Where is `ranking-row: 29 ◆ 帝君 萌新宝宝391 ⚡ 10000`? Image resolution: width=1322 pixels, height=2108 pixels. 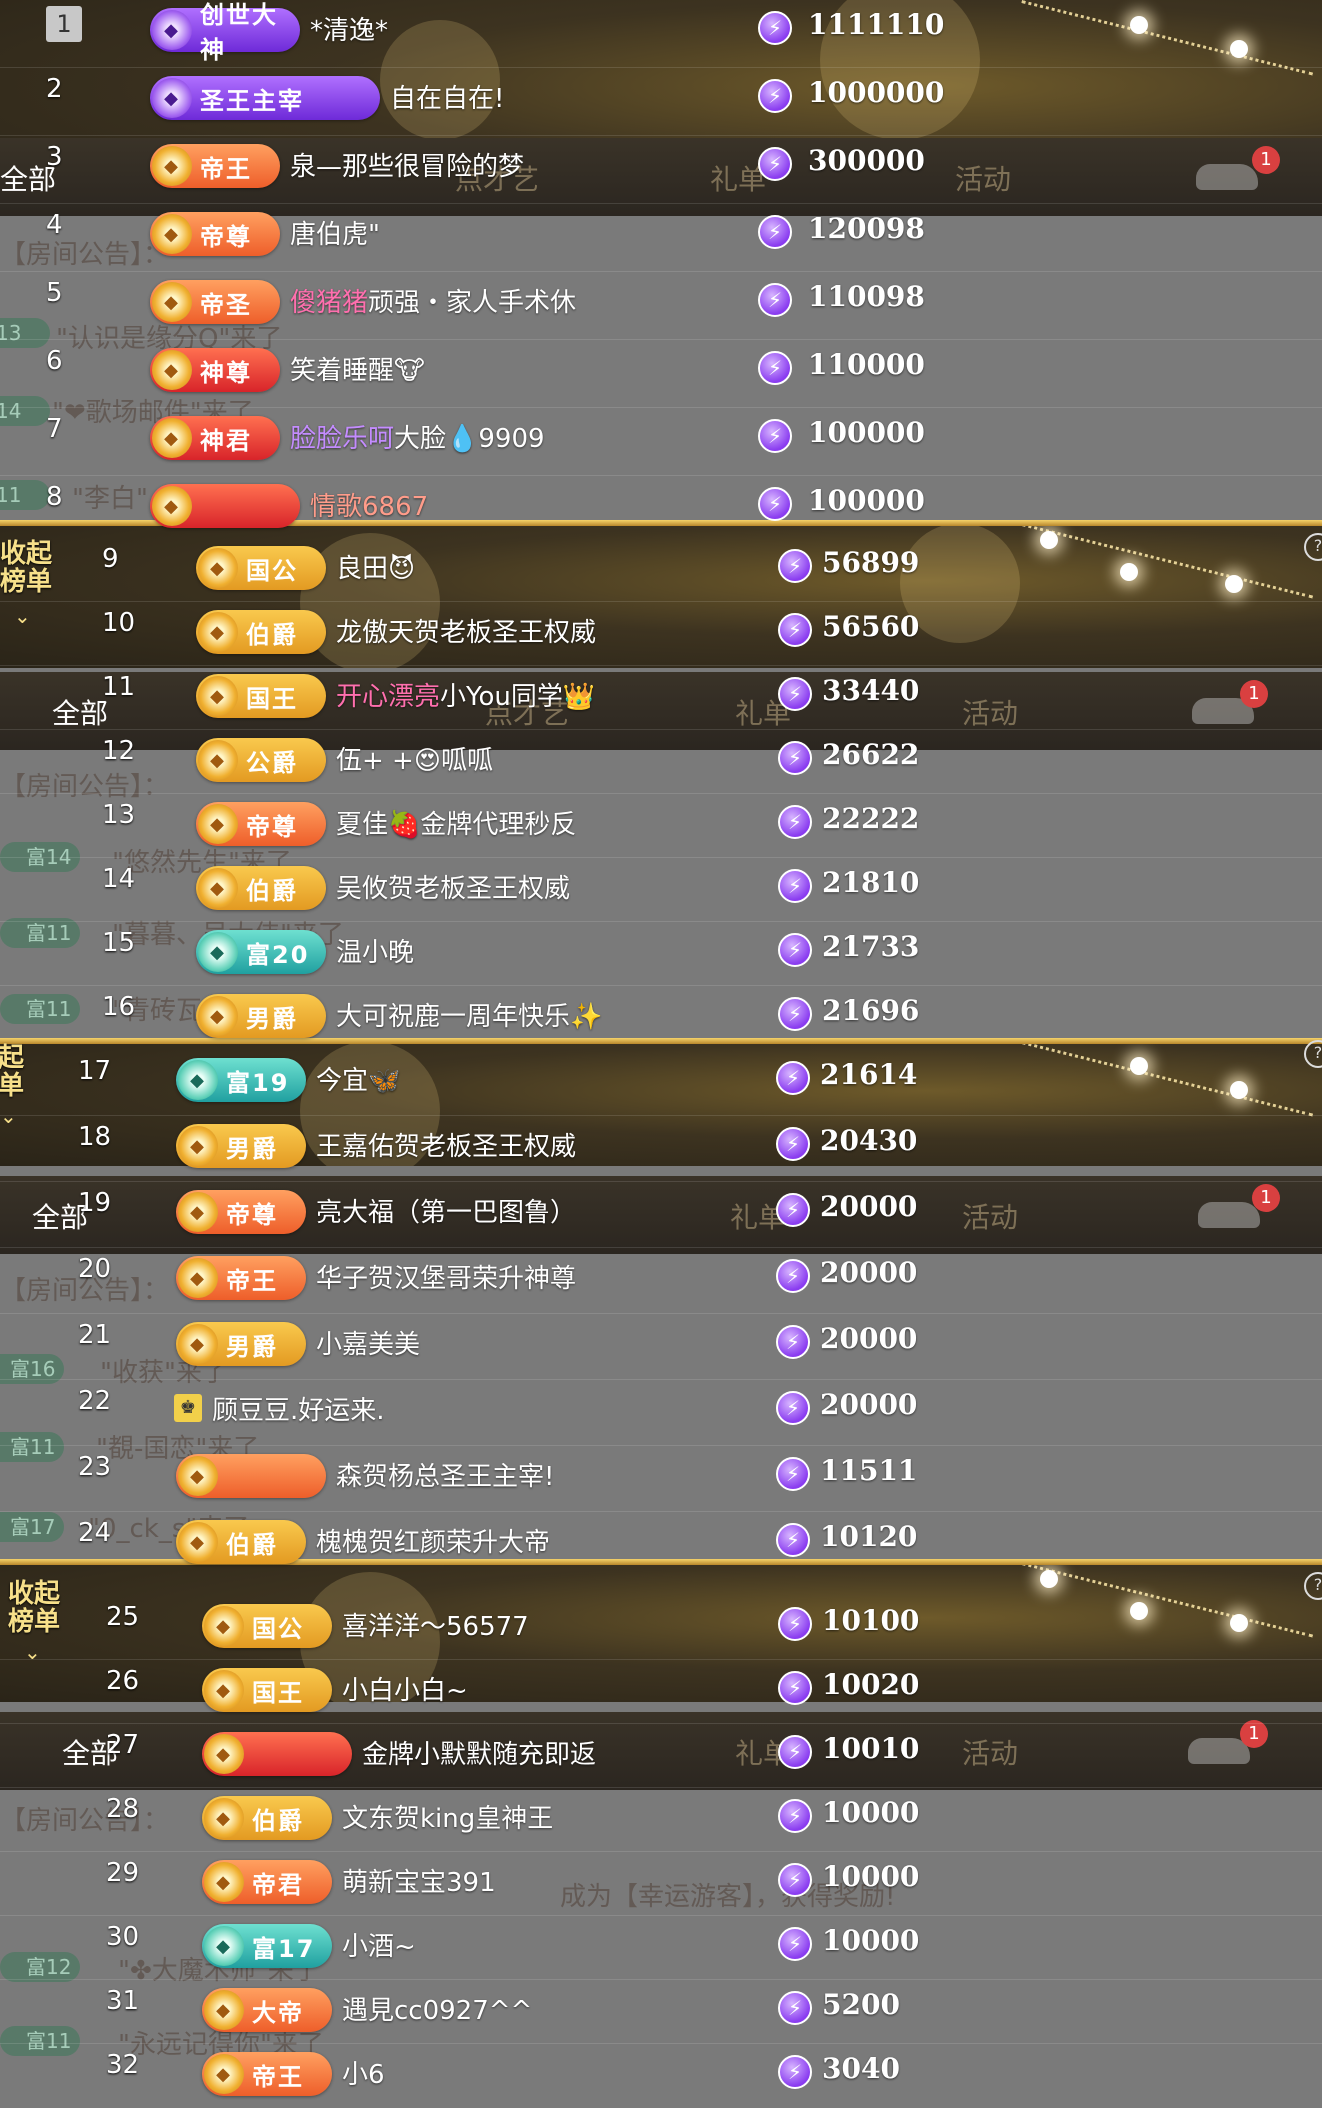 ranking-row: 29 ◆ 帝君 萌新宝宝391 ⚡ 10000 is located at coordinates (661, 1884).